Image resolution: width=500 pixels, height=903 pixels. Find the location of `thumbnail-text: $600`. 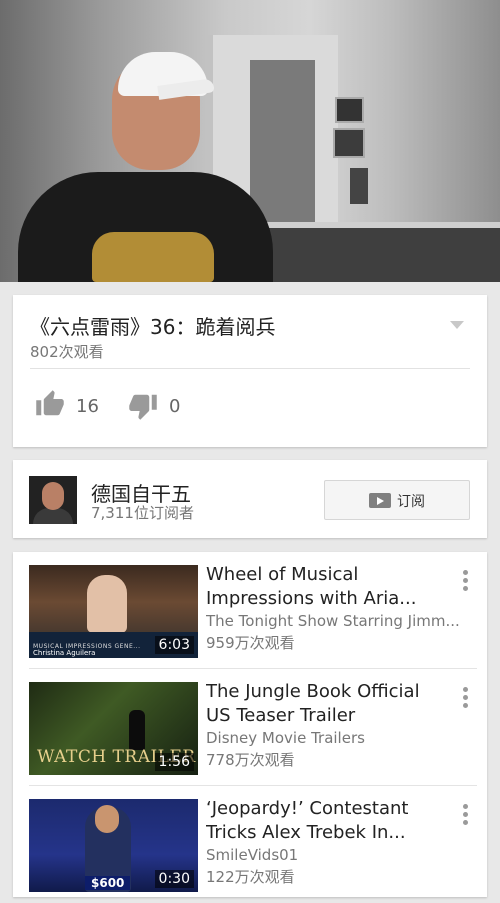

thumbnail-text: $600 is located at coordinates (108, 883).